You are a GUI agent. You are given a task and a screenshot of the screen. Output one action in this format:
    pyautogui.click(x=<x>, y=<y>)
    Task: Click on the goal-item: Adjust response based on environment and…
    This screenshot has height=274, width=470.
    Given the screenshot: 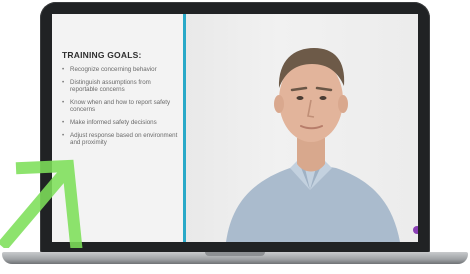 What is the action you would take?
    pyautogui.click(x=121, y=139)
    